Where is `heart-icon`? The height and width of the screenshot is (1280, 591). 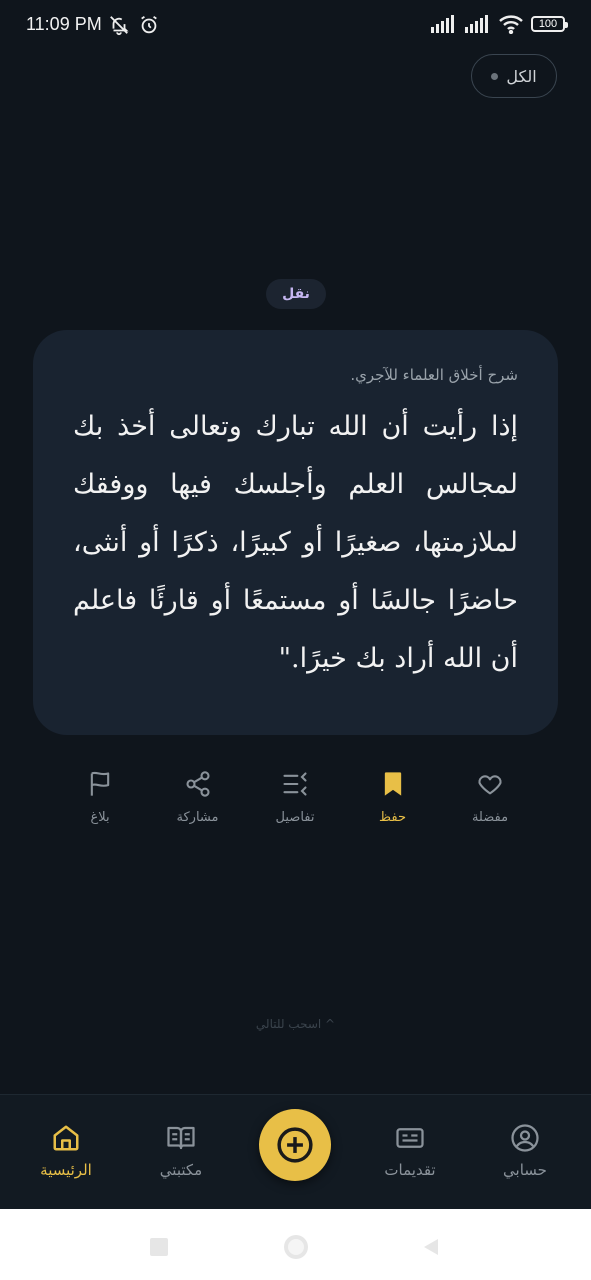 heart-icon is located at coordinates (490, 785).